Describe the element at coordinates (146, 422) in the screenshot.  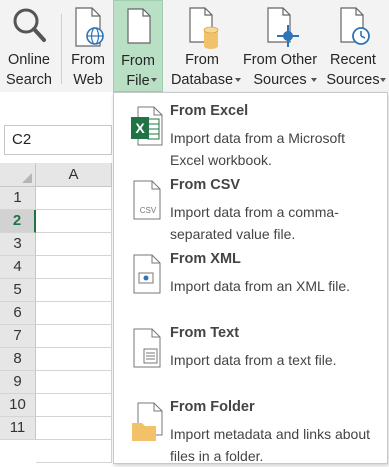
I see `folder-icon` at that location.